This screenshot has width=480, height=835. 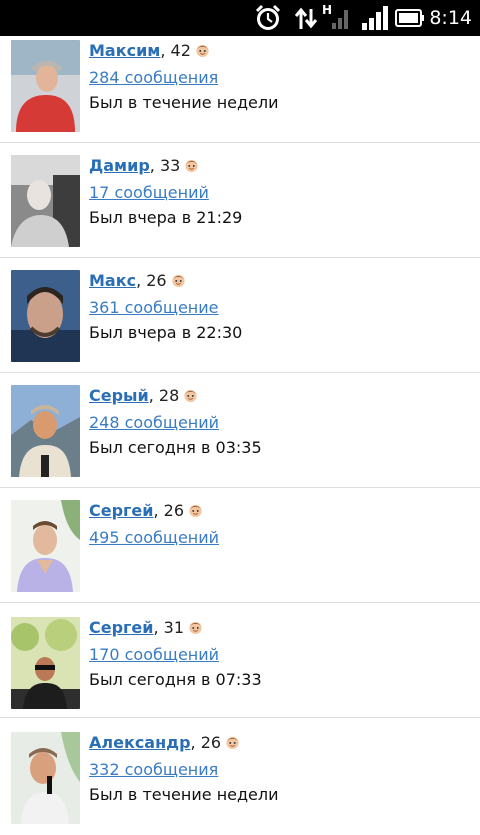 I want to click on alarm-icon, so click(x=268, y=18).